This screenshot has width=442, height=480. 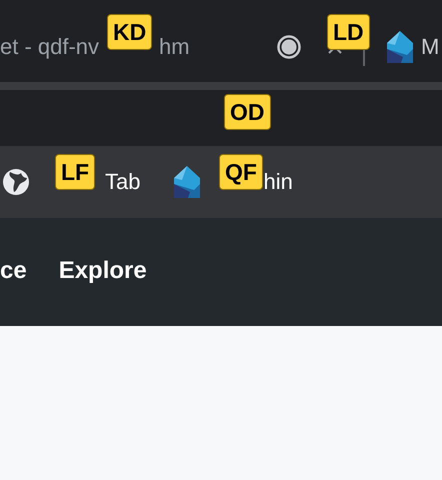 What do you see at coordinates (430, 41) in the screenshot?
I see `extension-label: M` at bounding box center [430, 41].